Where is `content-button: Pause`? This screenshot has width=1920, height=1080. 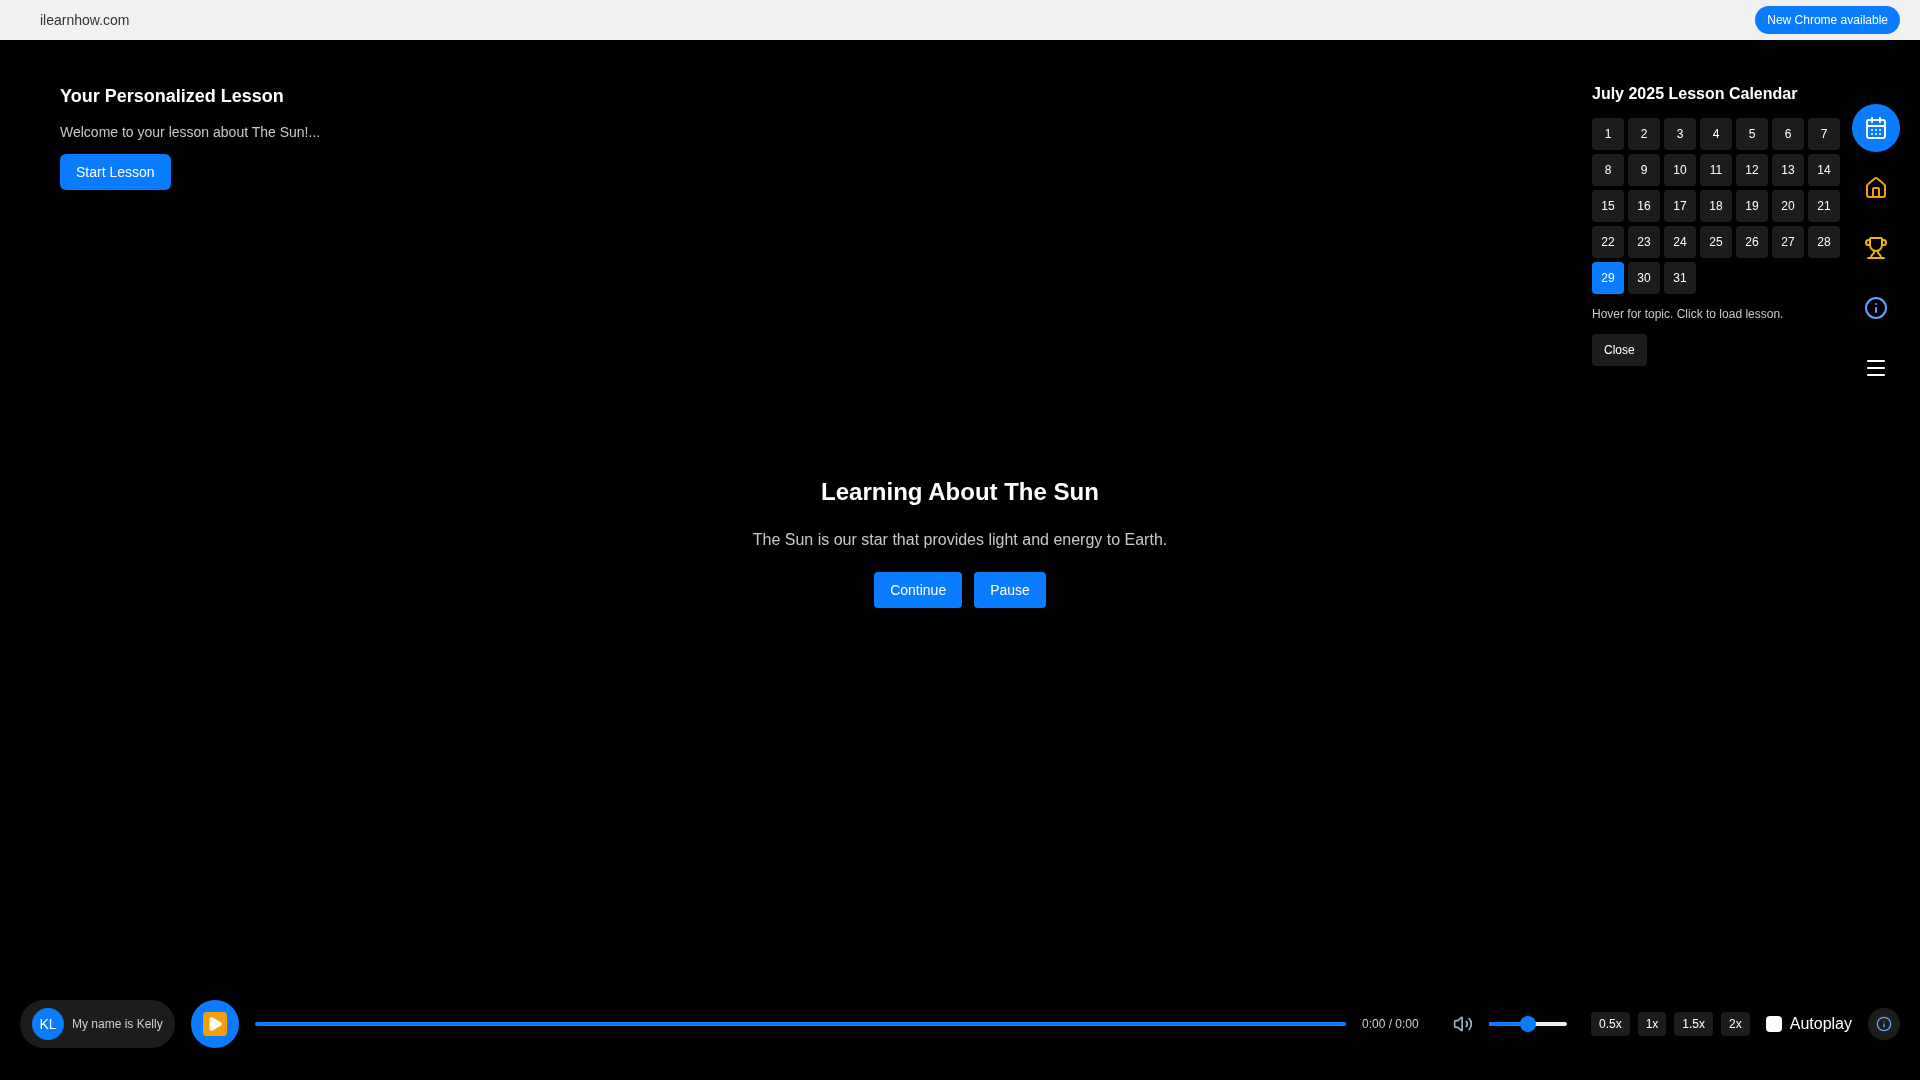
content-button: Pause is located at coordinates (1010, 590).